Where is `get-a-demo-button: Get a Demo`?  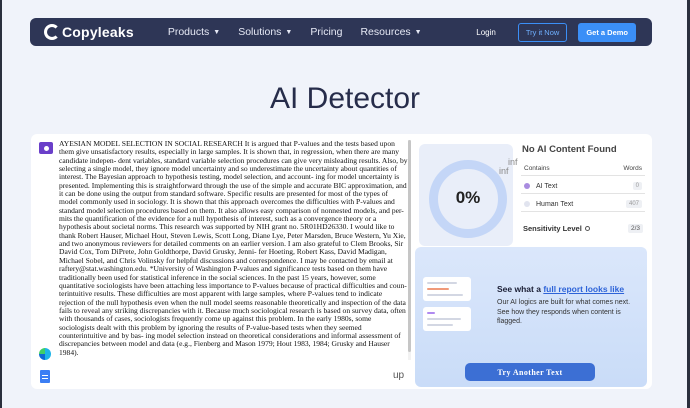 get-a-demo-button: Get a Demo is located at coordinates (607, 32).